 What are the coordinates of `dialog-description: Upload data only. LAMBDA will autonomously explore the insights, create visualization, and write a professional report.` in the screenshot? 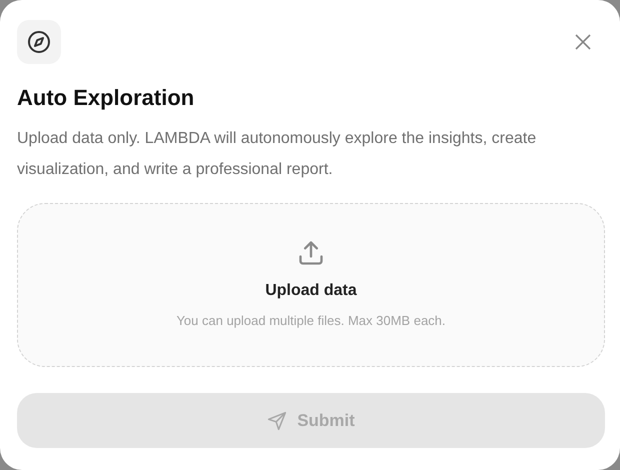 It's located at (277, 154).